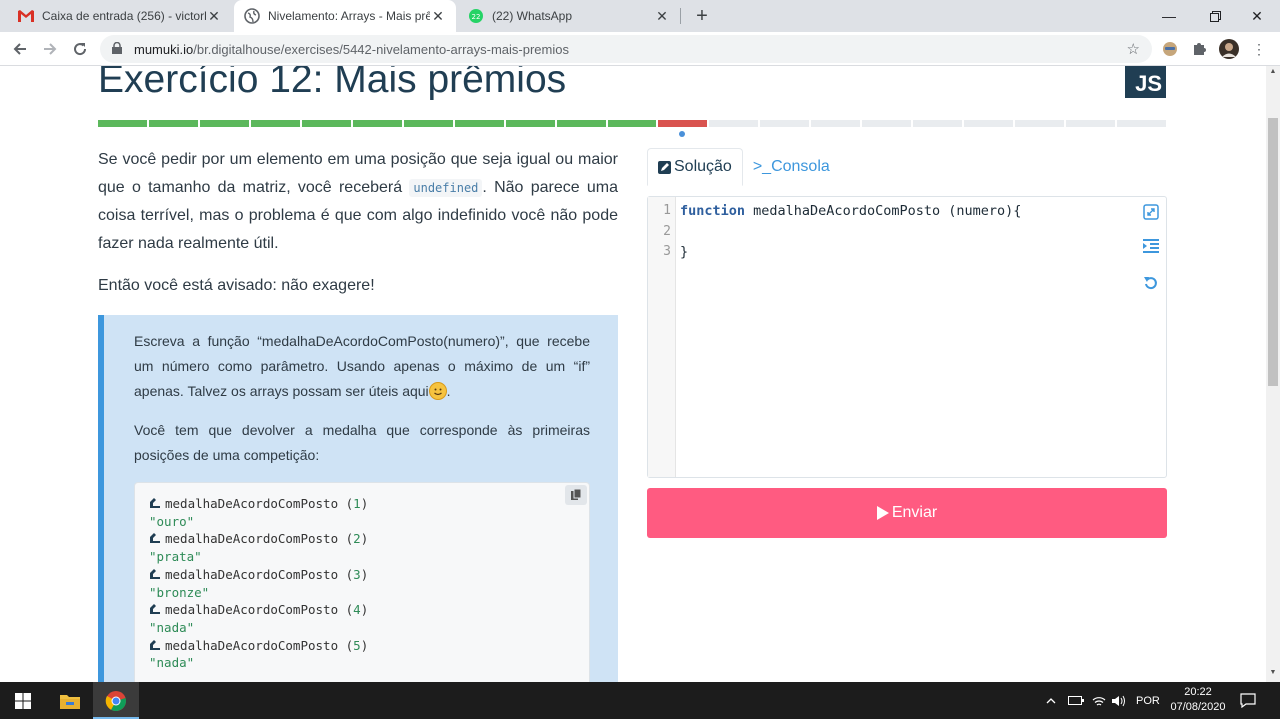 The height and width of the screenshot is (719, 1280). I want to click on show-hidden-icons-chevron-icon, so click(1051, 700).